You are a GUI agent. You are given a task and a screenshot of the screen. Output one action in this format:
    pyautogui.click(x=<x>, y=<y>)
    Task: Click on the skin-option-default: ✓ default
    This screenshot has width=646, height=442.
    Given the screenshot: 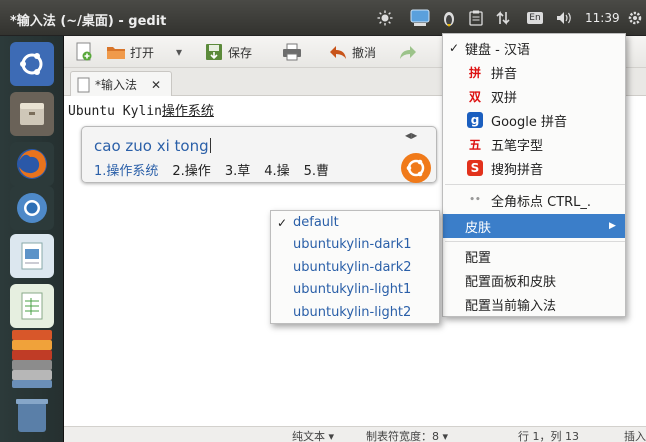 What is the action you would take?
    pyautogui.click(x=355, y=222)
    